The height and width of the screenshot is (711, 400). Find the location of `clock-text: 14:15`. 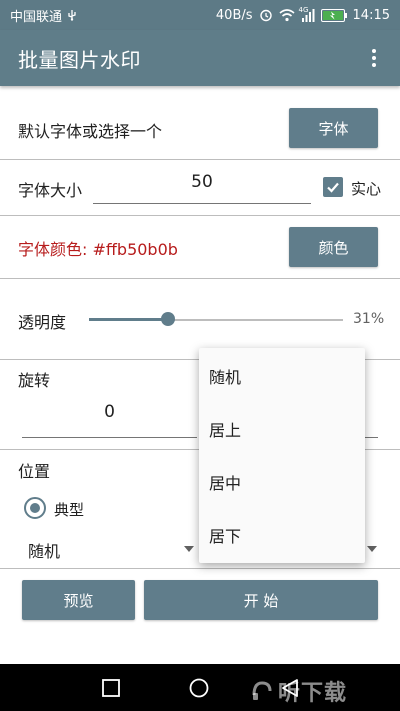

clock-text: 14:15 is located at coordinates (371, 15).